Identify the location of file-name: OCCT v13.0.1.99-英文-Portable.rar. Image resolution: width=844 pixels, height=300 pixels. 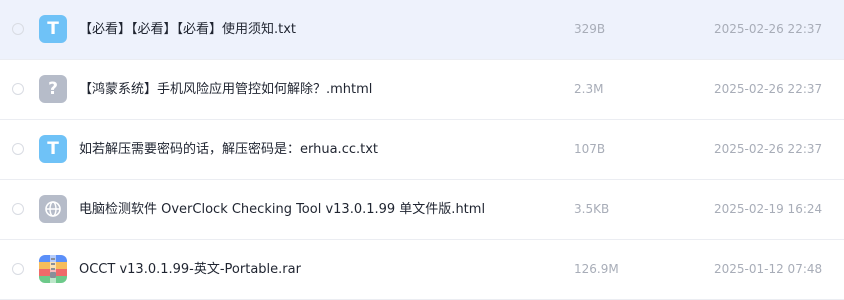
(190, 269).